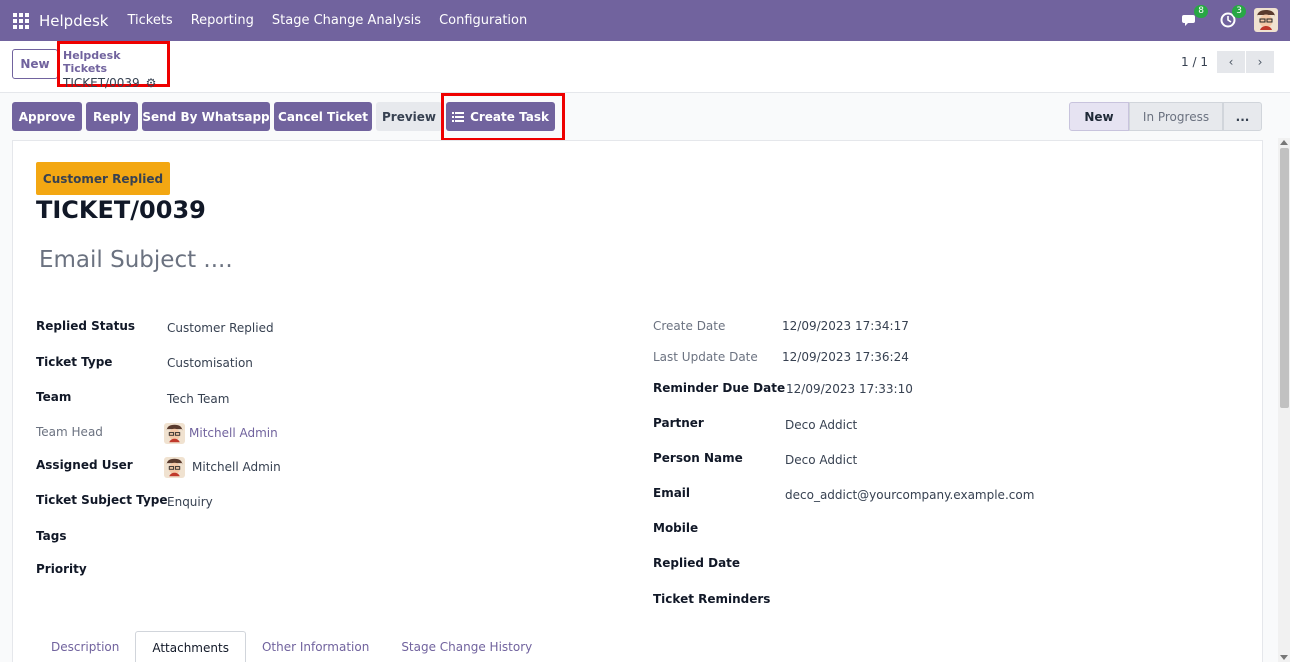 The width and height of the screenshot is (1290, 662). I want to click on messages-badge: 8, so click(1201, 11).